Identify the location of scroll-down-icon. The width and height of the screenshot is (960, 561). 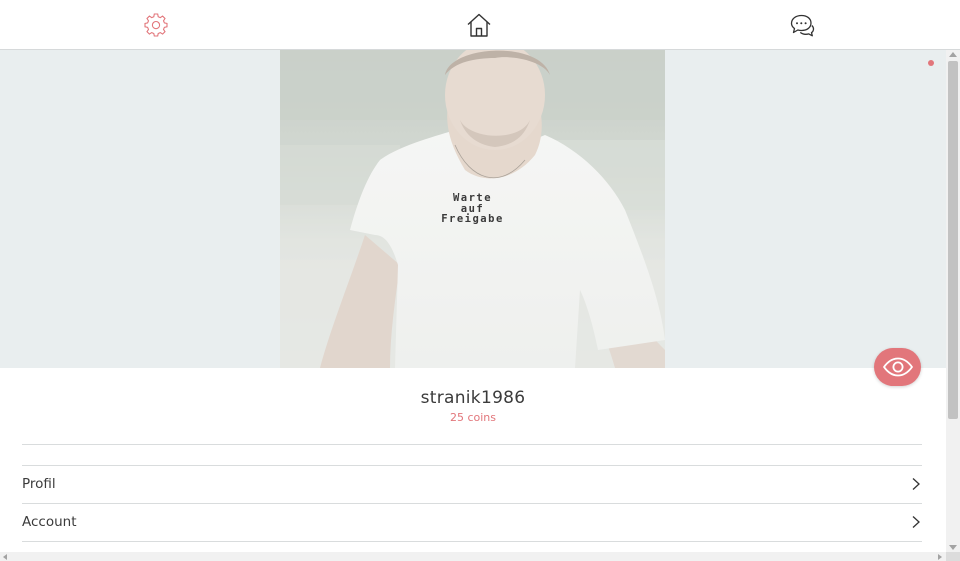
(953, 547).